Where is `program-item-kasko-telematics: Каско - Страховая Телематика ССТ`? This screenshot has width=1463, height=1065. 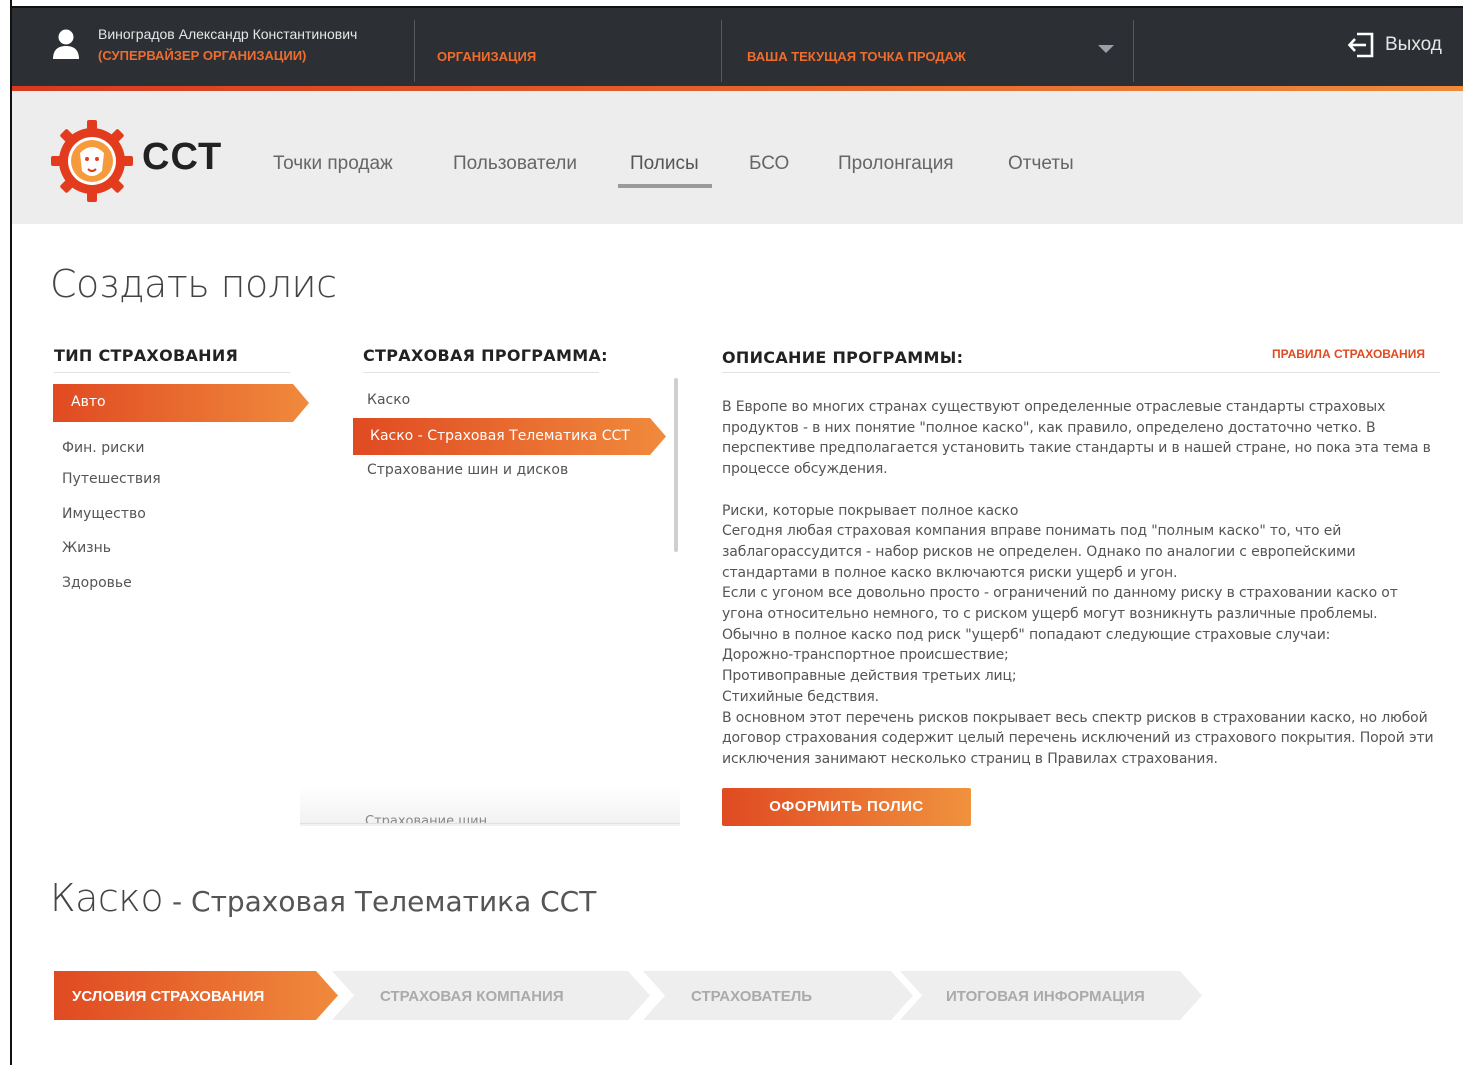 program-item-kasko-telematics: Каско - Страховая Телематика ССТ is located at coordinates (509, 436).